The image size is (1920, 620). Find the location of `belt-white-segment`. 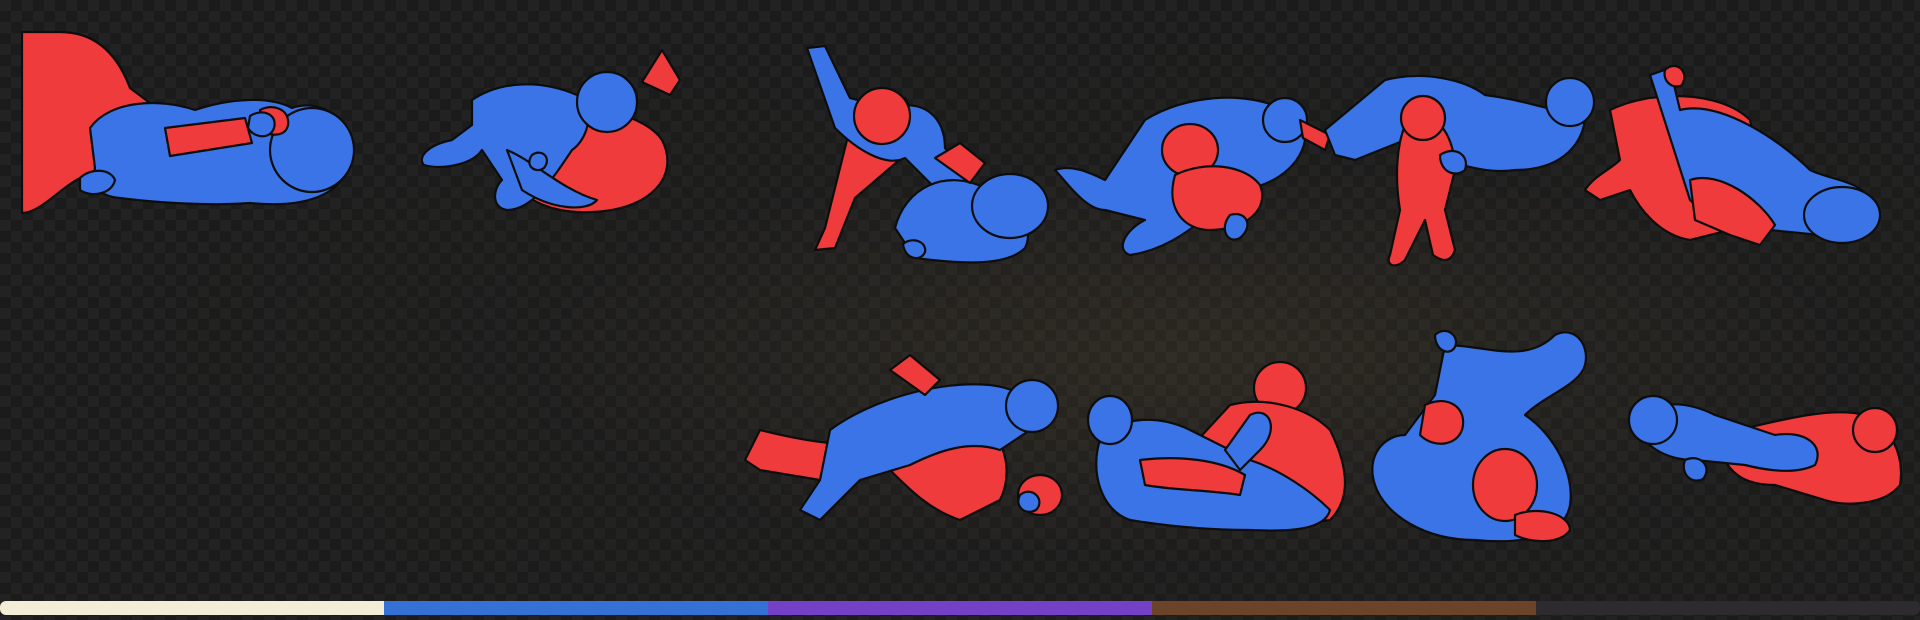

belt-white-segment is located at coordinates (192, 608).